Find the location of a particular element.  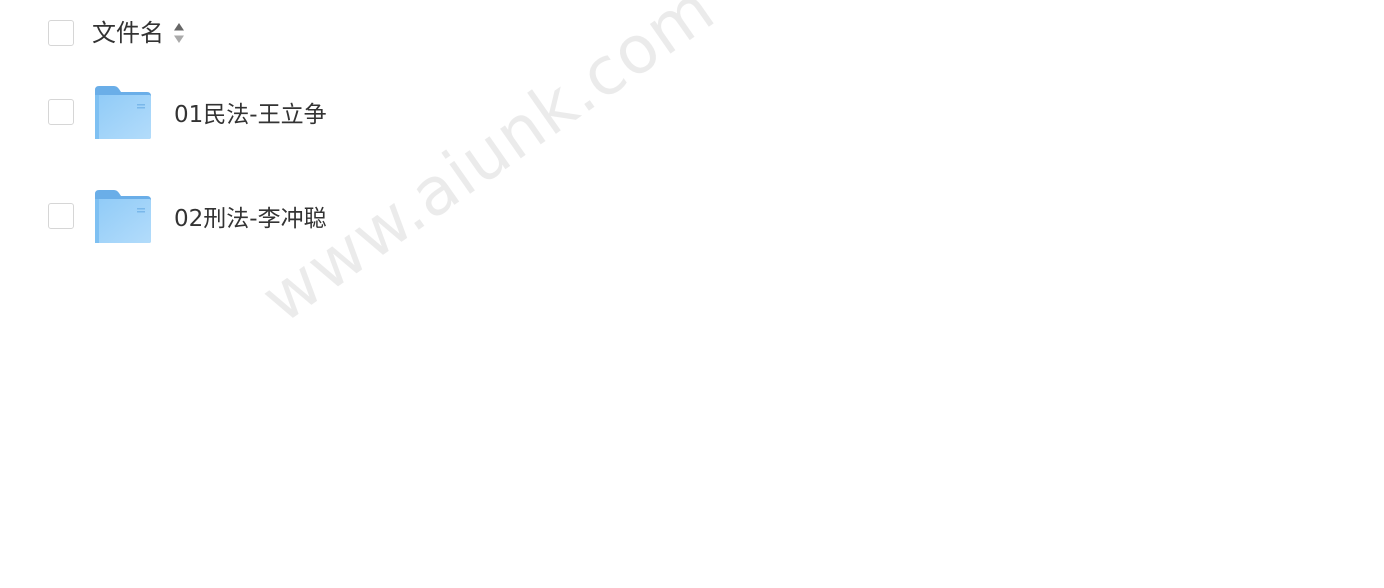

file-row: 01民法-王立争 is located at coordinates (187, 112).